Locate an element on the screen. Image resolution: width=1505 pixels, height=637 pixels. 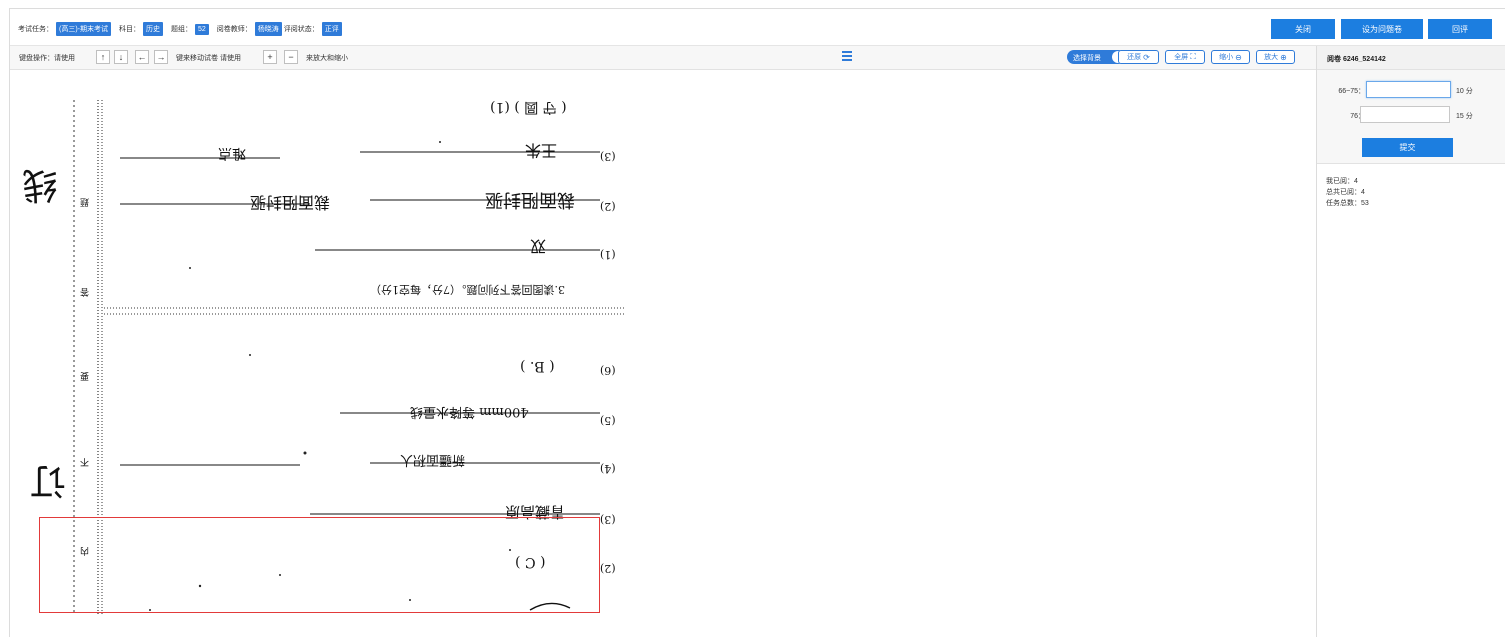
close-button: 关闭 is located at coordinates (1303, 29).